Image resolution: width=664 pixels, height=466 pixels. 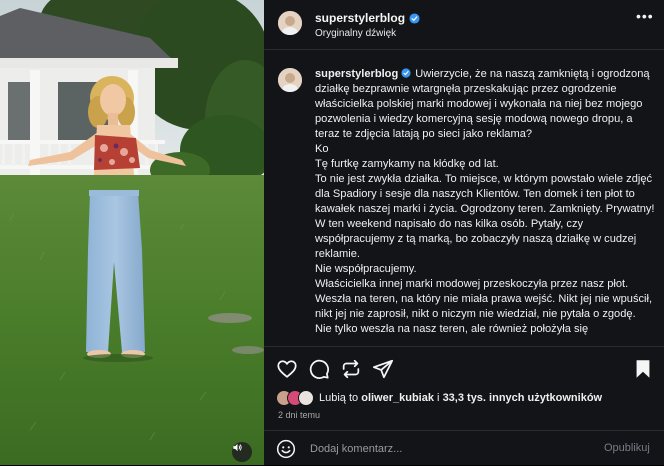 What do you see at coordinates (383, 369) in the screenshot?
I see `share-send-icon` at bounding box center [383, 369].